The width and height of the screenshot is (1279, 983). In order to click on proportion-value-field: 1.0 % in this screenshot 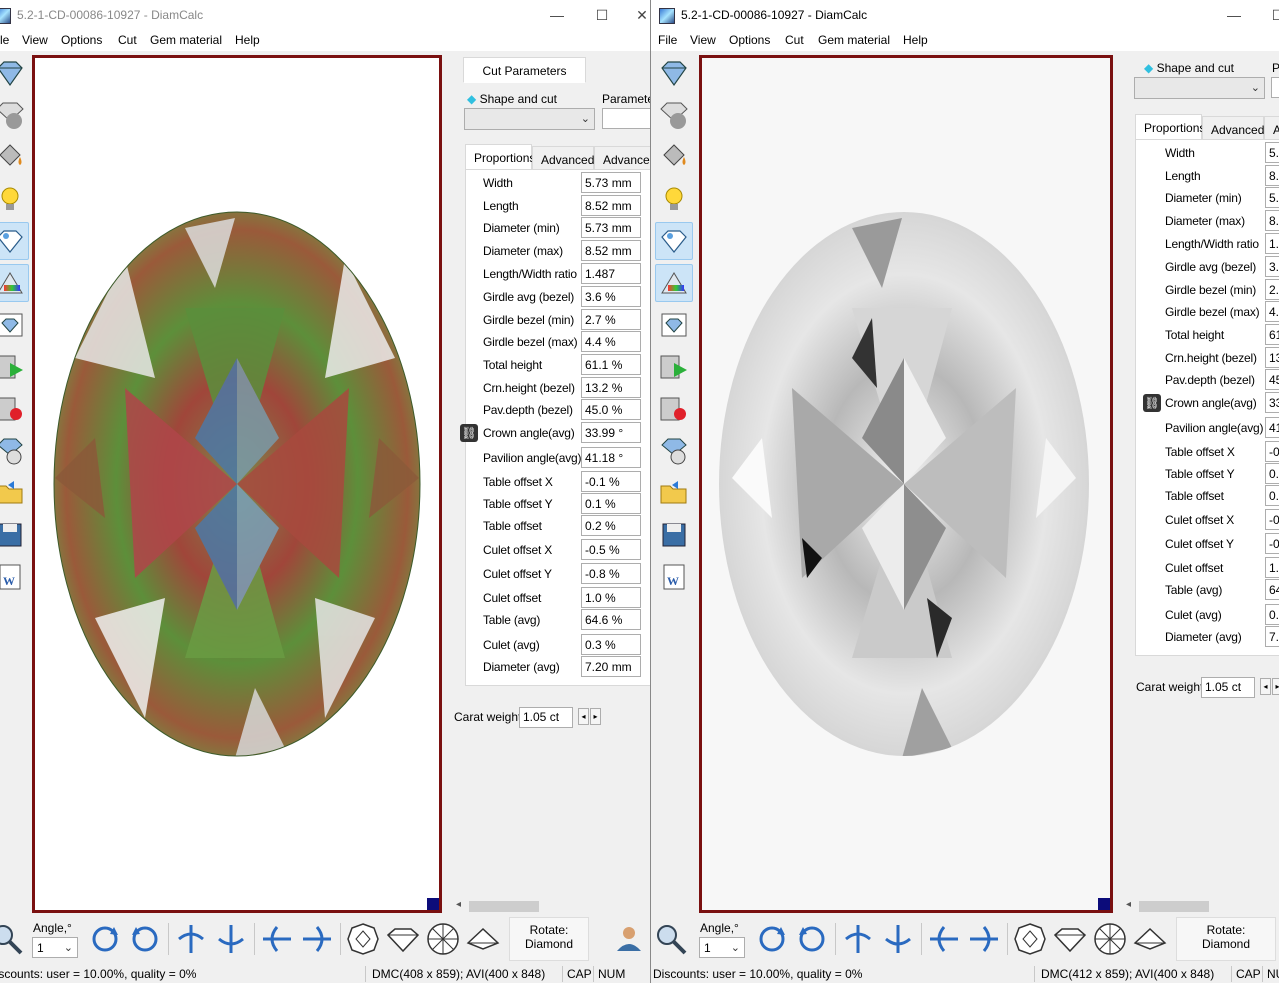, I will do `click(611, 597)`.